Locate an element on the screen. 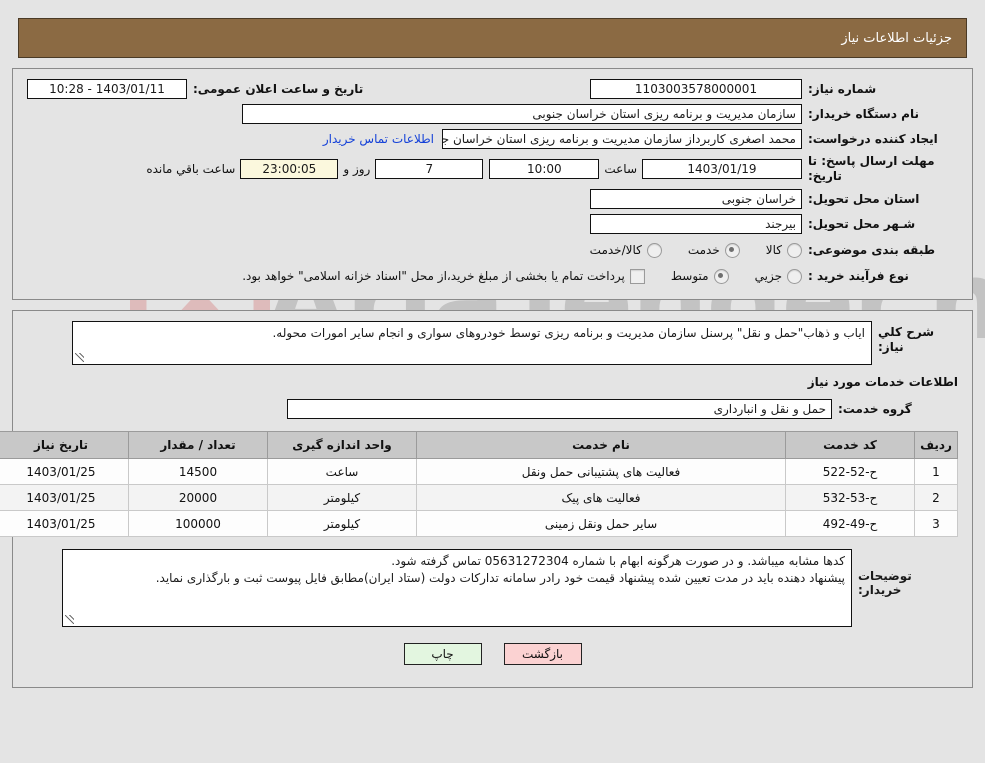 This screenshot has height=763, width=985. cell-service-name: فعالیت های پیک is located at coordinates (601, 497).